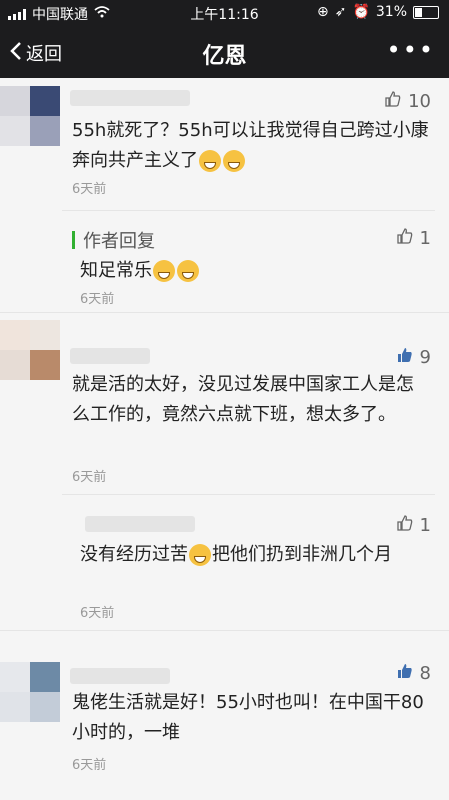 The image size is (449, 800). Describe the element at coordinates (425, 357) in the screenshot. I see `like-count: 9` at that location.